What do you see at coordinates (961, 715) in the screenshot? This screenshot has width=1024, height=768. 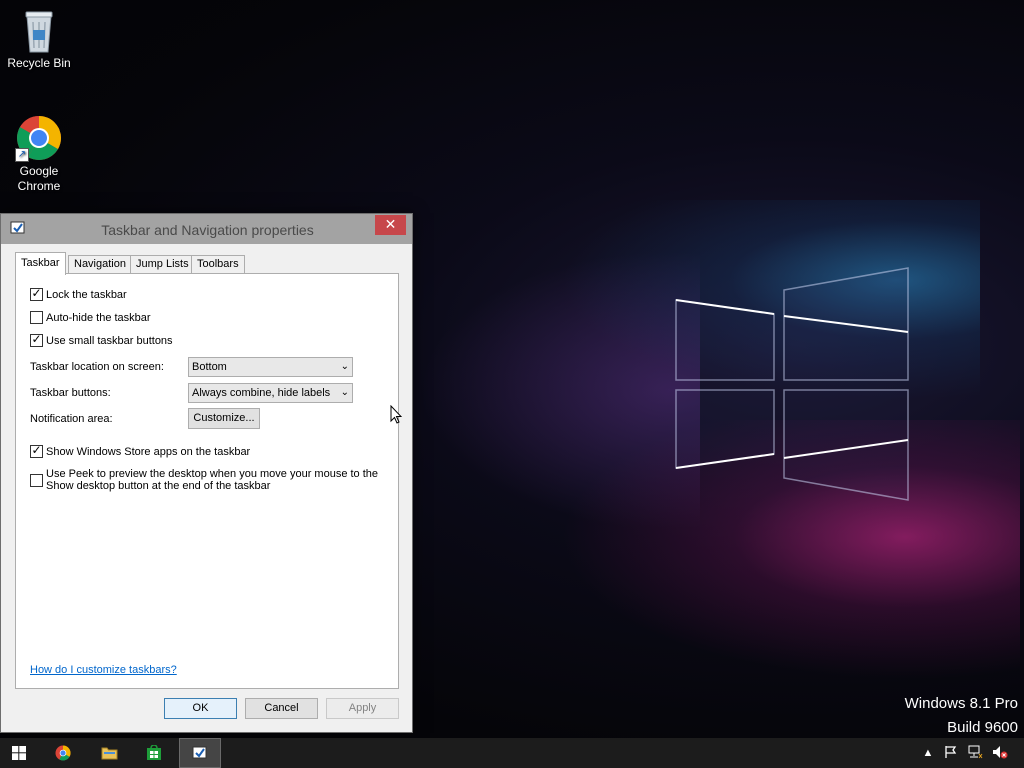 I see `windows-version-watermark: Windows 8.1 Pro Build 9600` at bounding box center [961, 715].